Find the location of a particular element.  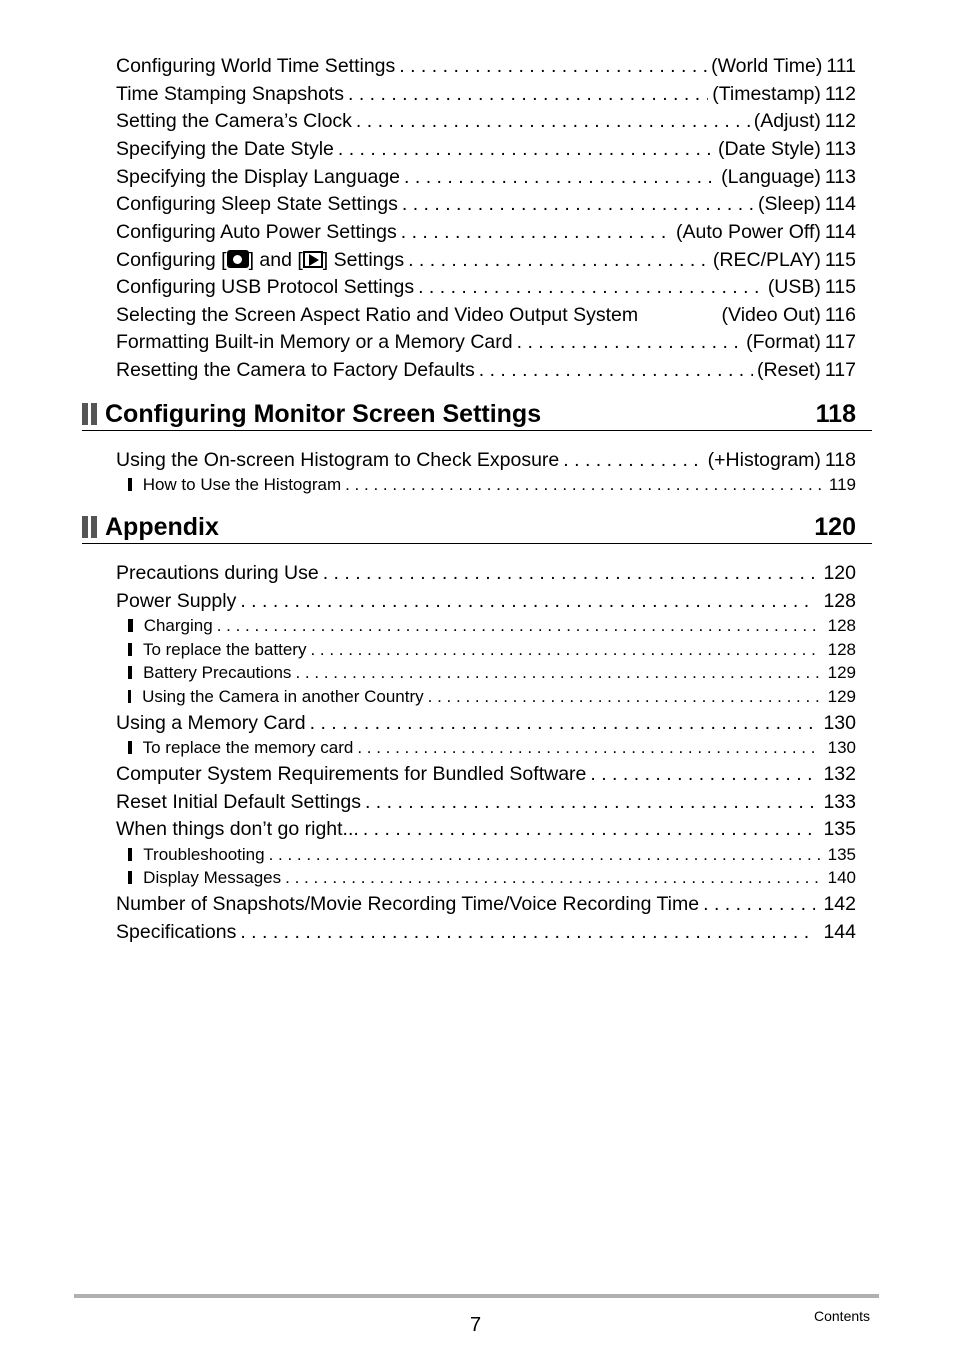

toc-entry: Specifying the Date Style(Date Style)113 is located at coordinates (486, 149).